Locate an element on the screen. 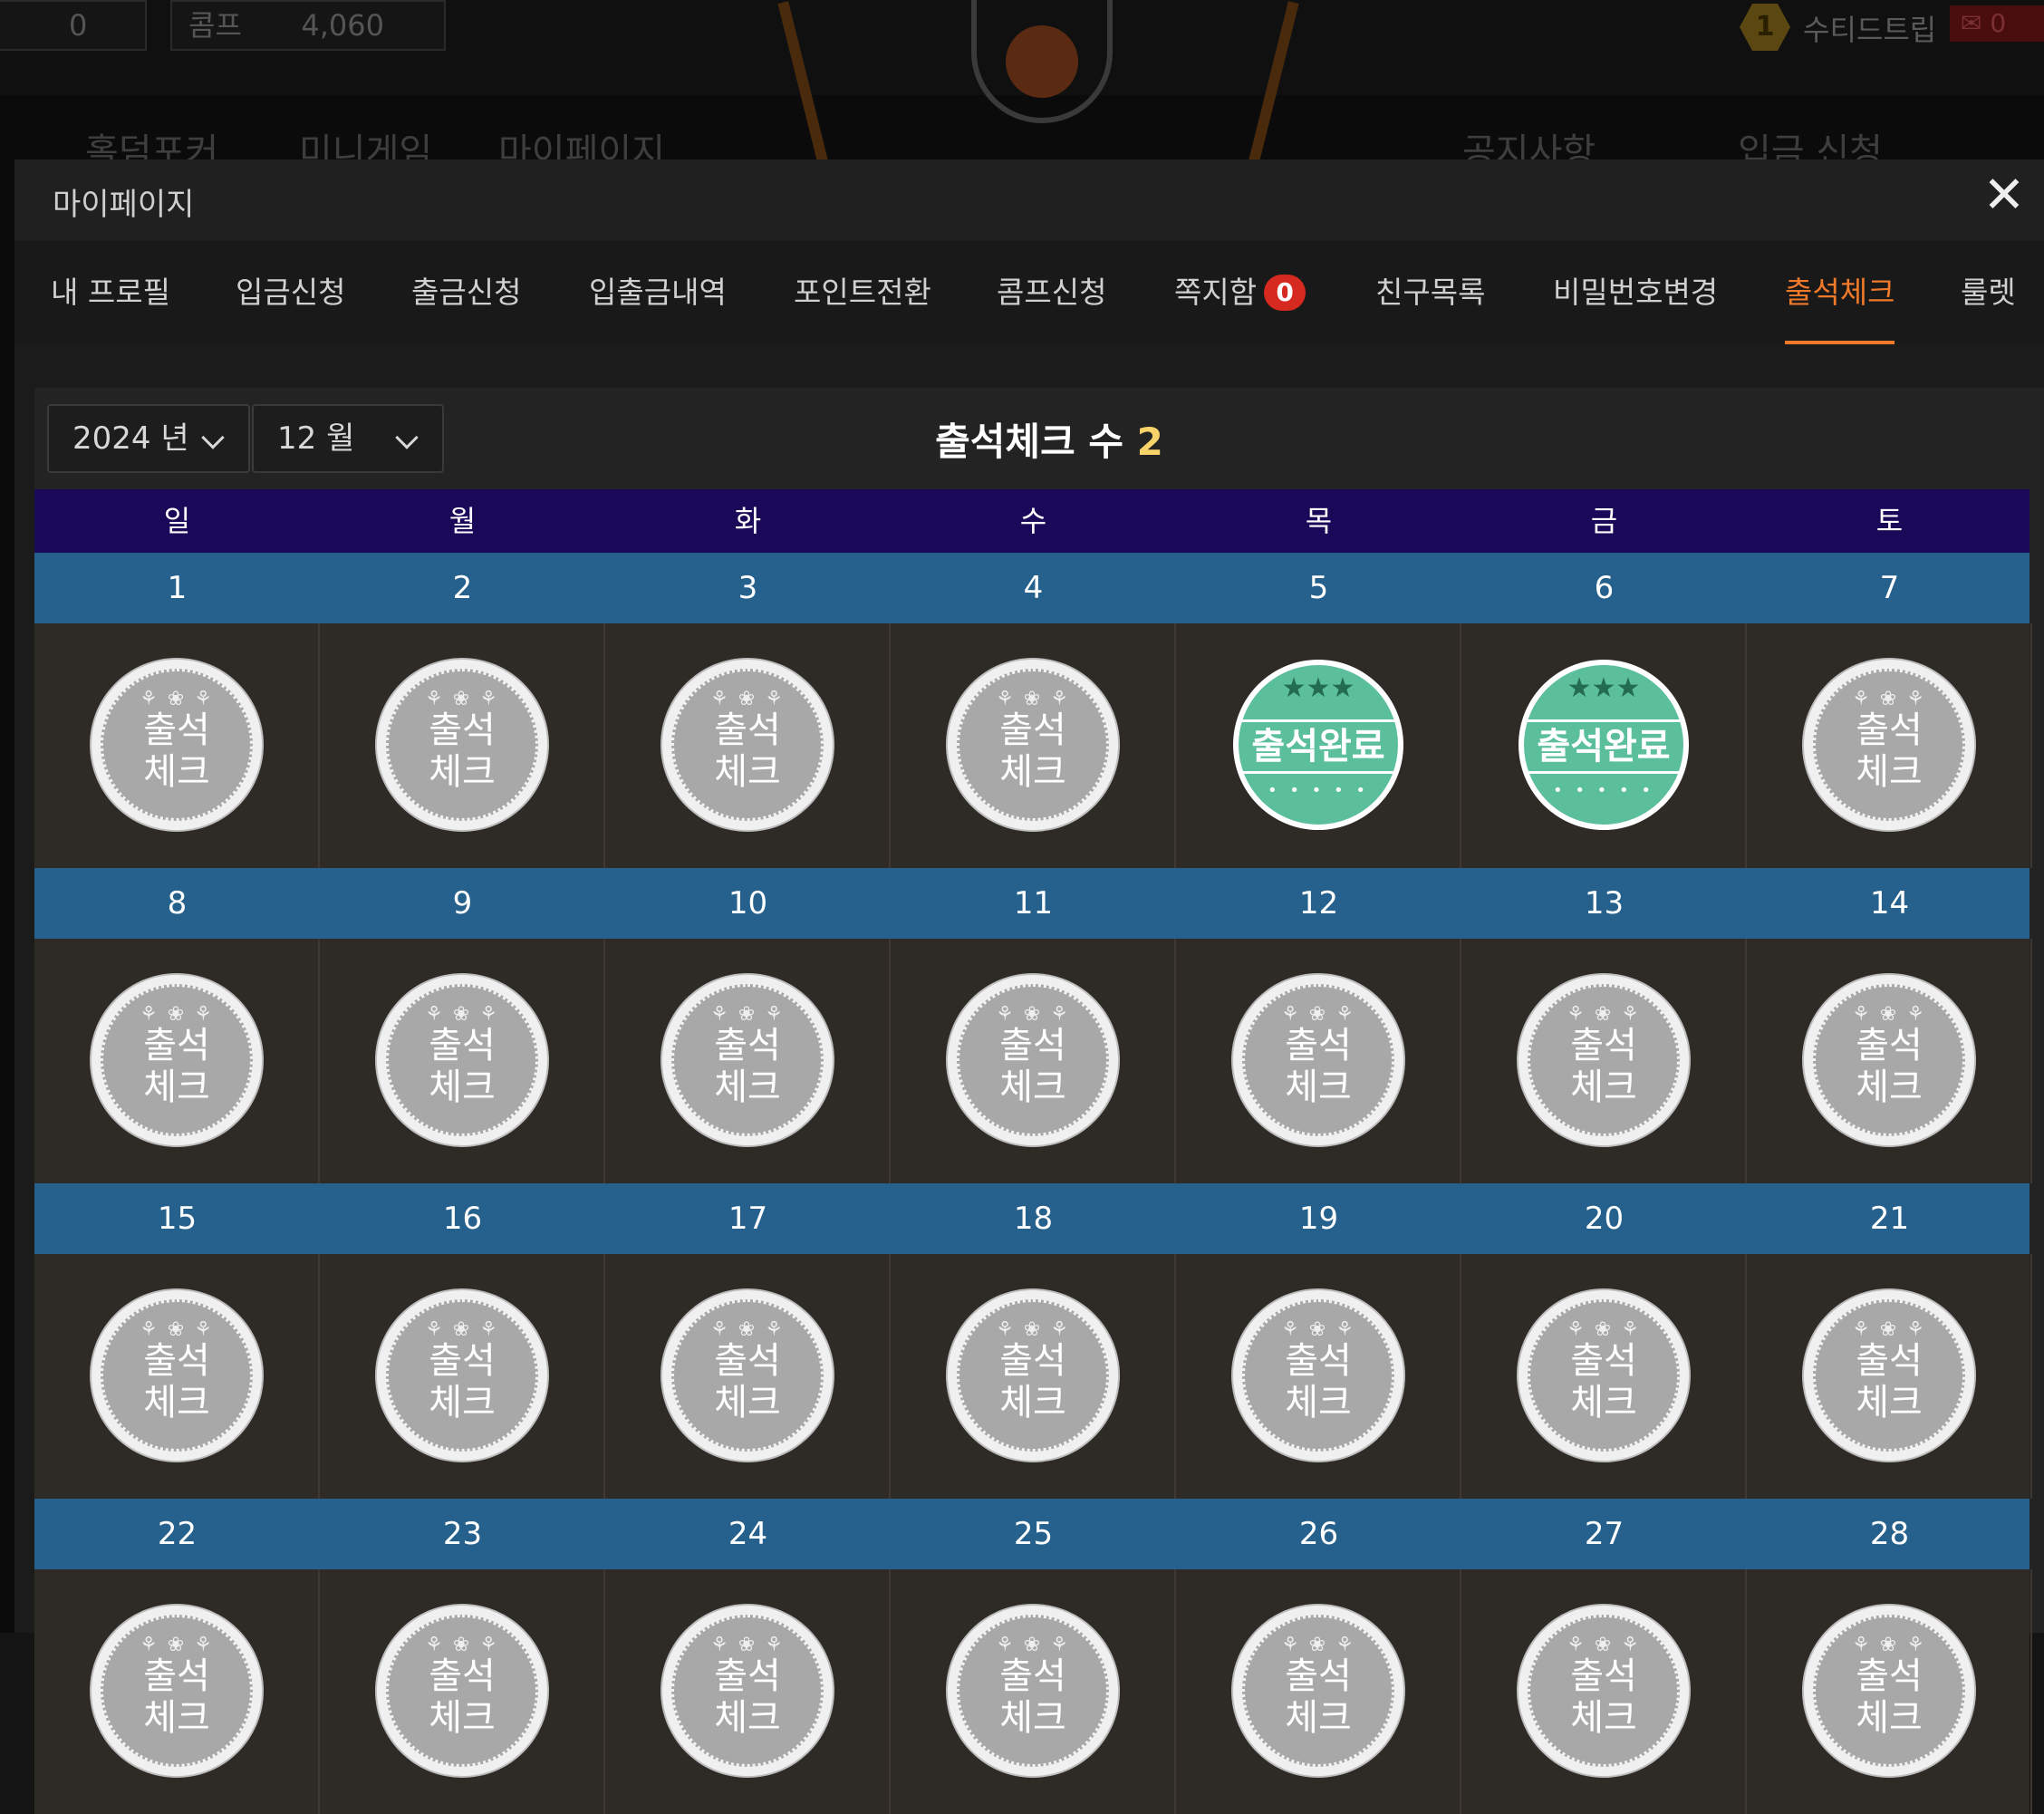 The height and width of the screenshot is (1814, 2044). day-number: 22 is located at coordinates (177, 1534).